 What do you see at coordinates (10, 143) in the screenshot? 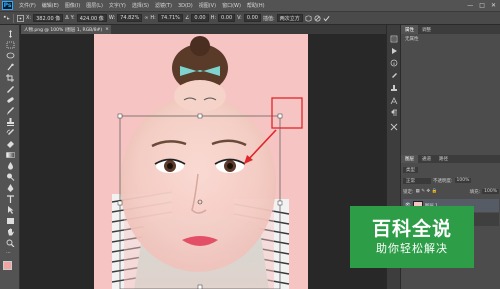
I see `eraser-tool` at bounding box center [10, 143].